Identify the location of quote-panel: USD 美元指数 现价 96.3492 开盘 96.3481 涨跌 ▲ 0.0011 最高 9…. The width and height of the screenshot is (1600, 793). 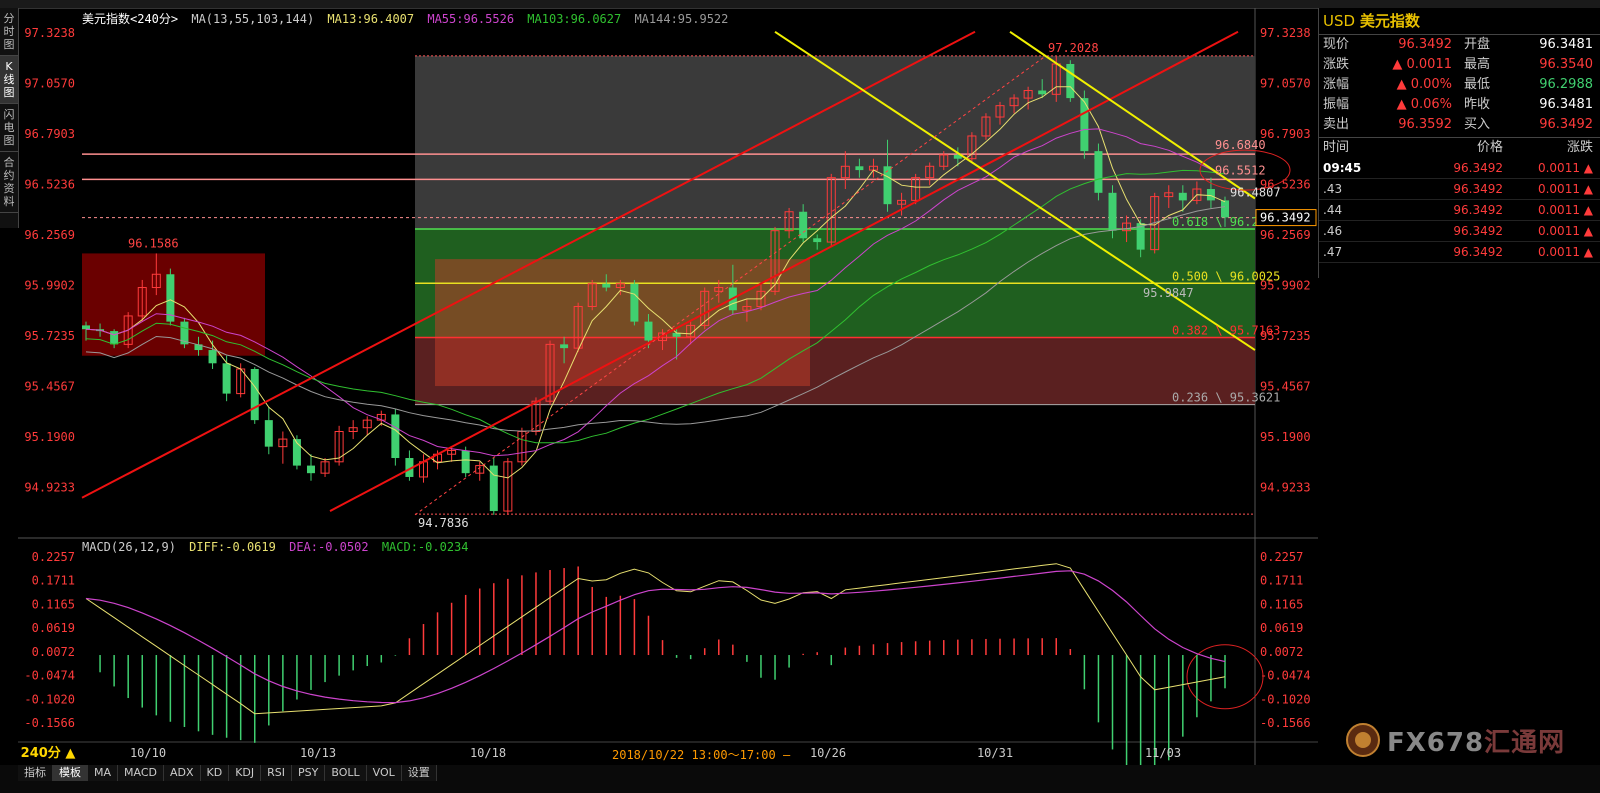
(1459, 143).